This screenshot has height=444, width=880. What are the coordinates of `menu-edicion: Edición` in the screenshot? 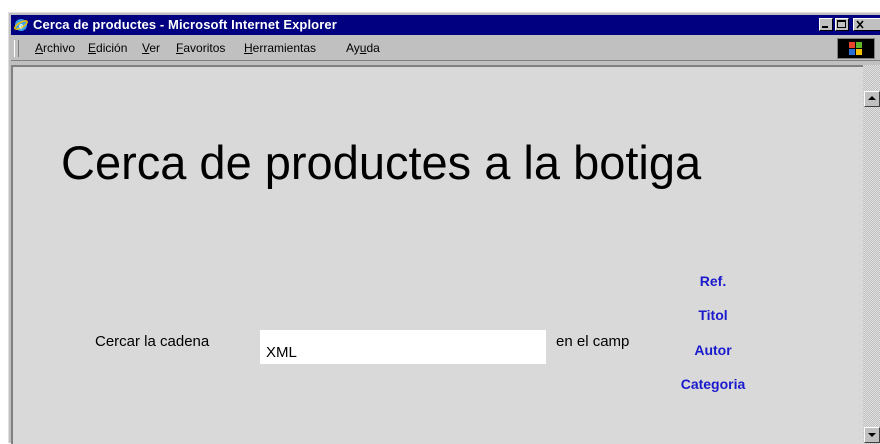 It's located at (107, 48).